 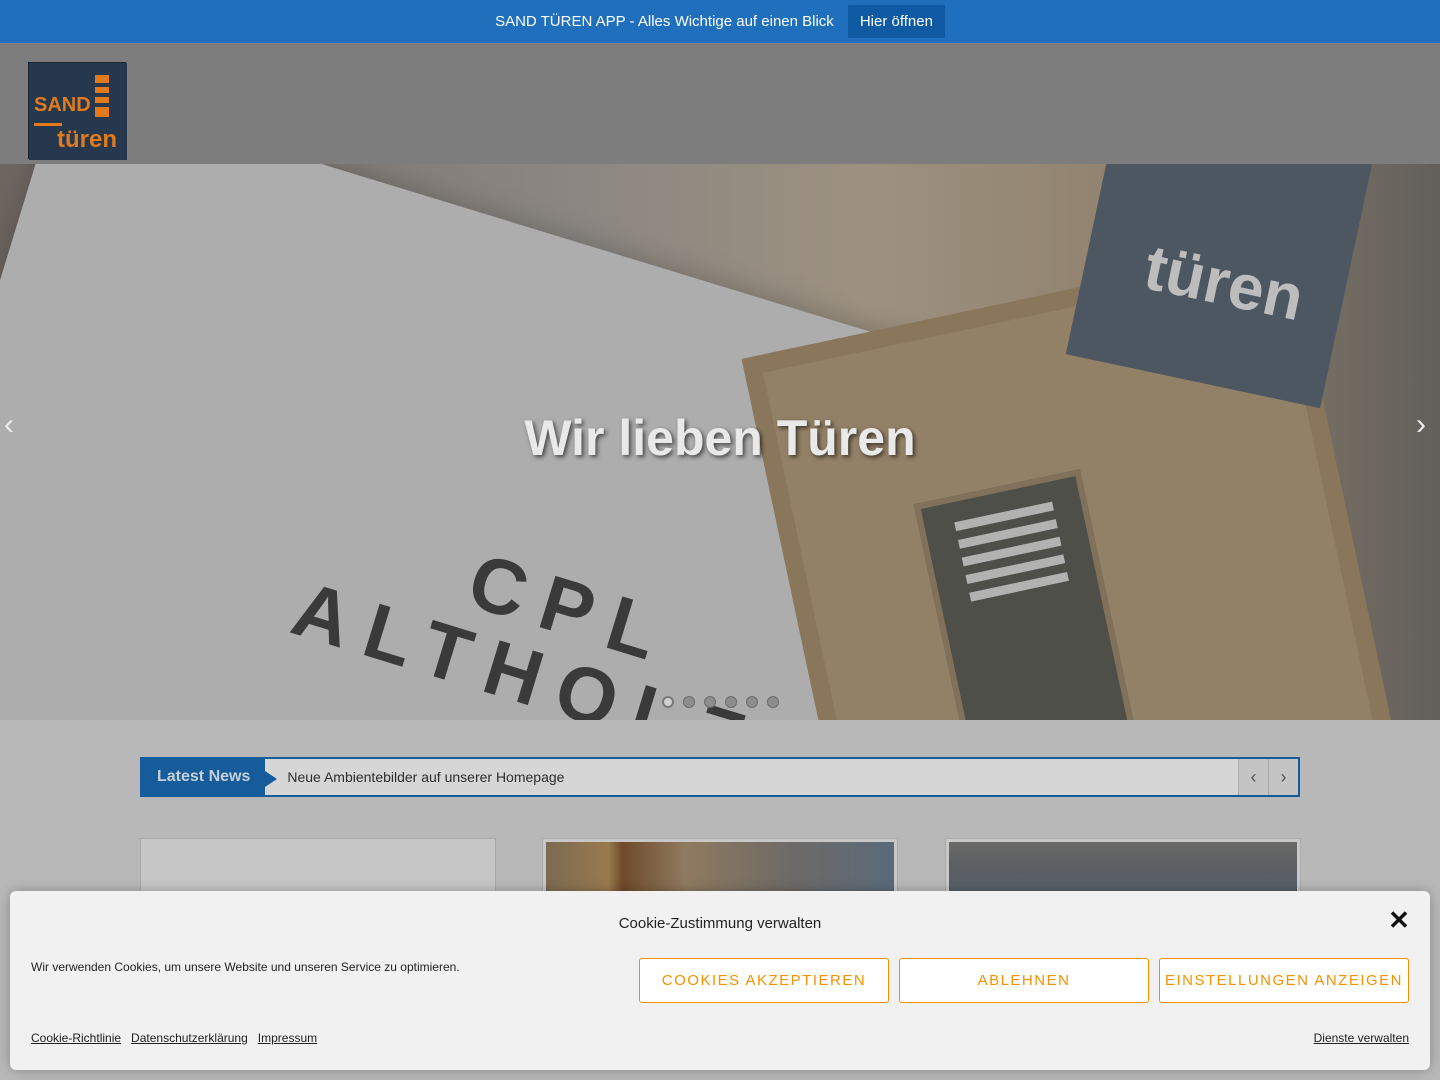 What do you see at coordinates (1253, 777) in the screenshot?
I see `ticker-prev-icon: ‹` at bounding box center [1253, 777].